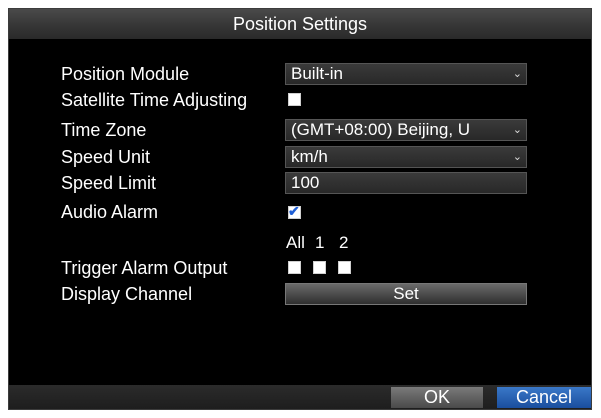 This screenshot has height=418, width=601. I want to click on trigger-all-checkbox, so click(294, 267).